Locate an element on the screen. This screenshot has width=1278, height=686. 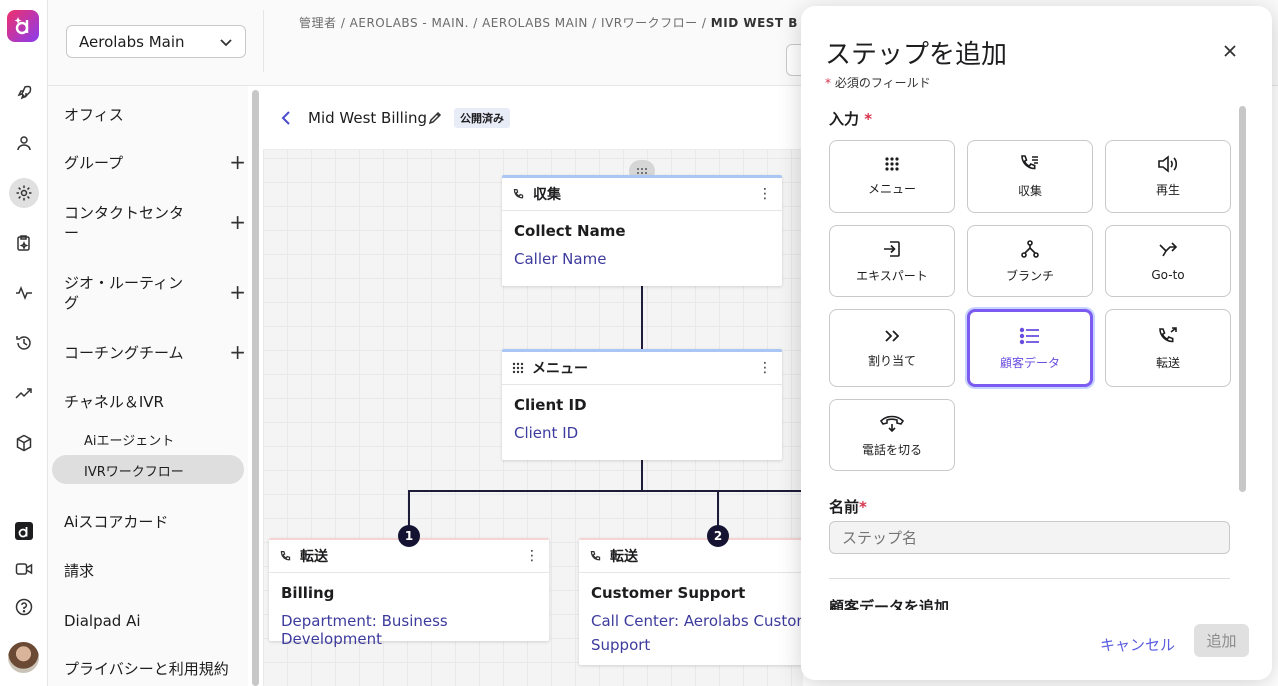
workflow-title: Mid West Billing is located at coordinates (368, 118).